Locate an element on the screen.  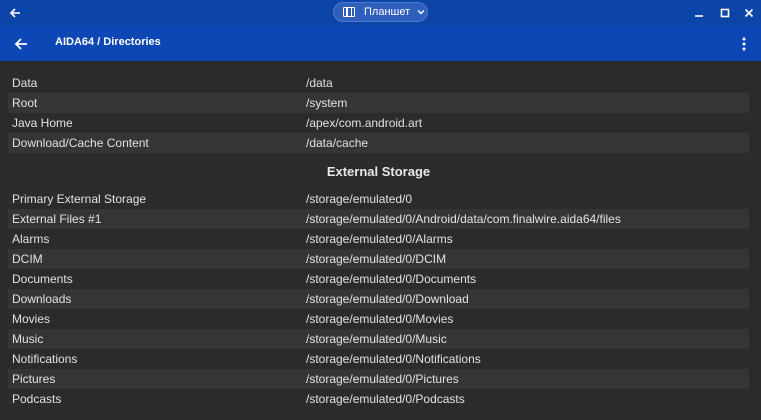
window-back-button is located at coordinates (15, 13).